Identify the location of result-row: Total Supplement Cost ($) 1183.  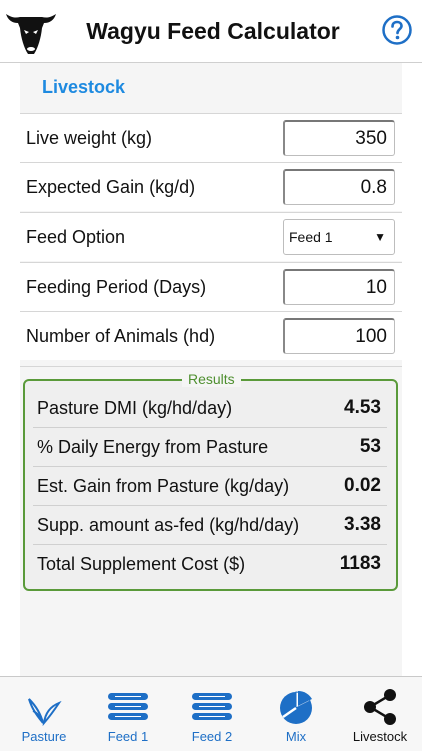
(210, 564).